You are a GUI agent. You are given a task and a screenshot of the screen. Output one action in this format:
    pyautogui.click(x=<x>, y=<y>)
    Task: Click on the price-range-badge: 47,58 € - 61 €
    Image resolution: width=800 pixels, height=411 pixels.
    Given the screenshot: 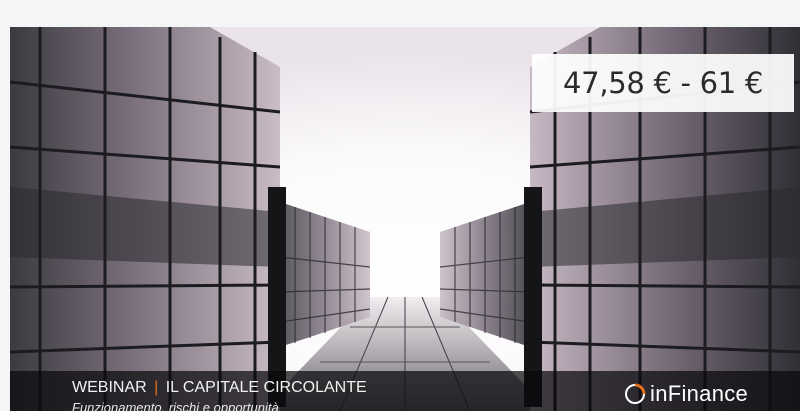 What is the action you would take?
    pyautogui.click(x=663, y=83)
    